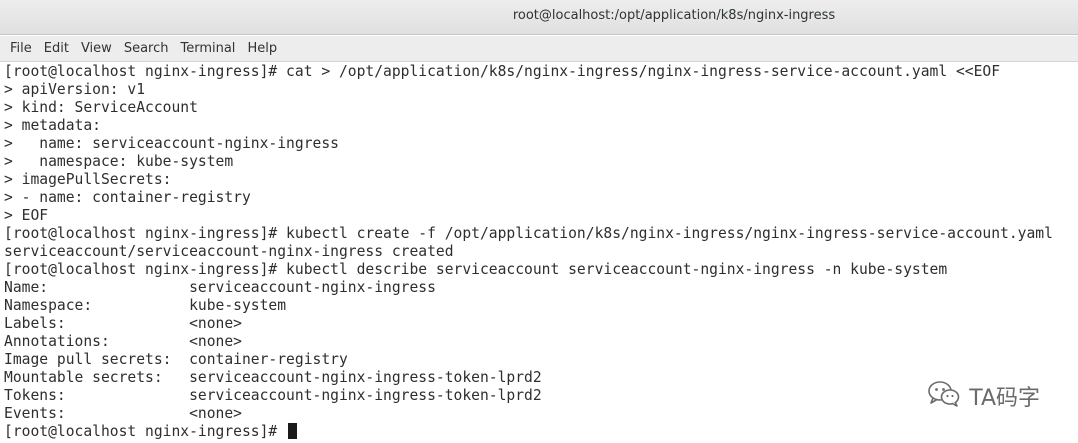 Image resolution: width=1078 pixels, height=443 pixels. I want to click on terminal-line: > - name: container-registry, so click(127, 197).